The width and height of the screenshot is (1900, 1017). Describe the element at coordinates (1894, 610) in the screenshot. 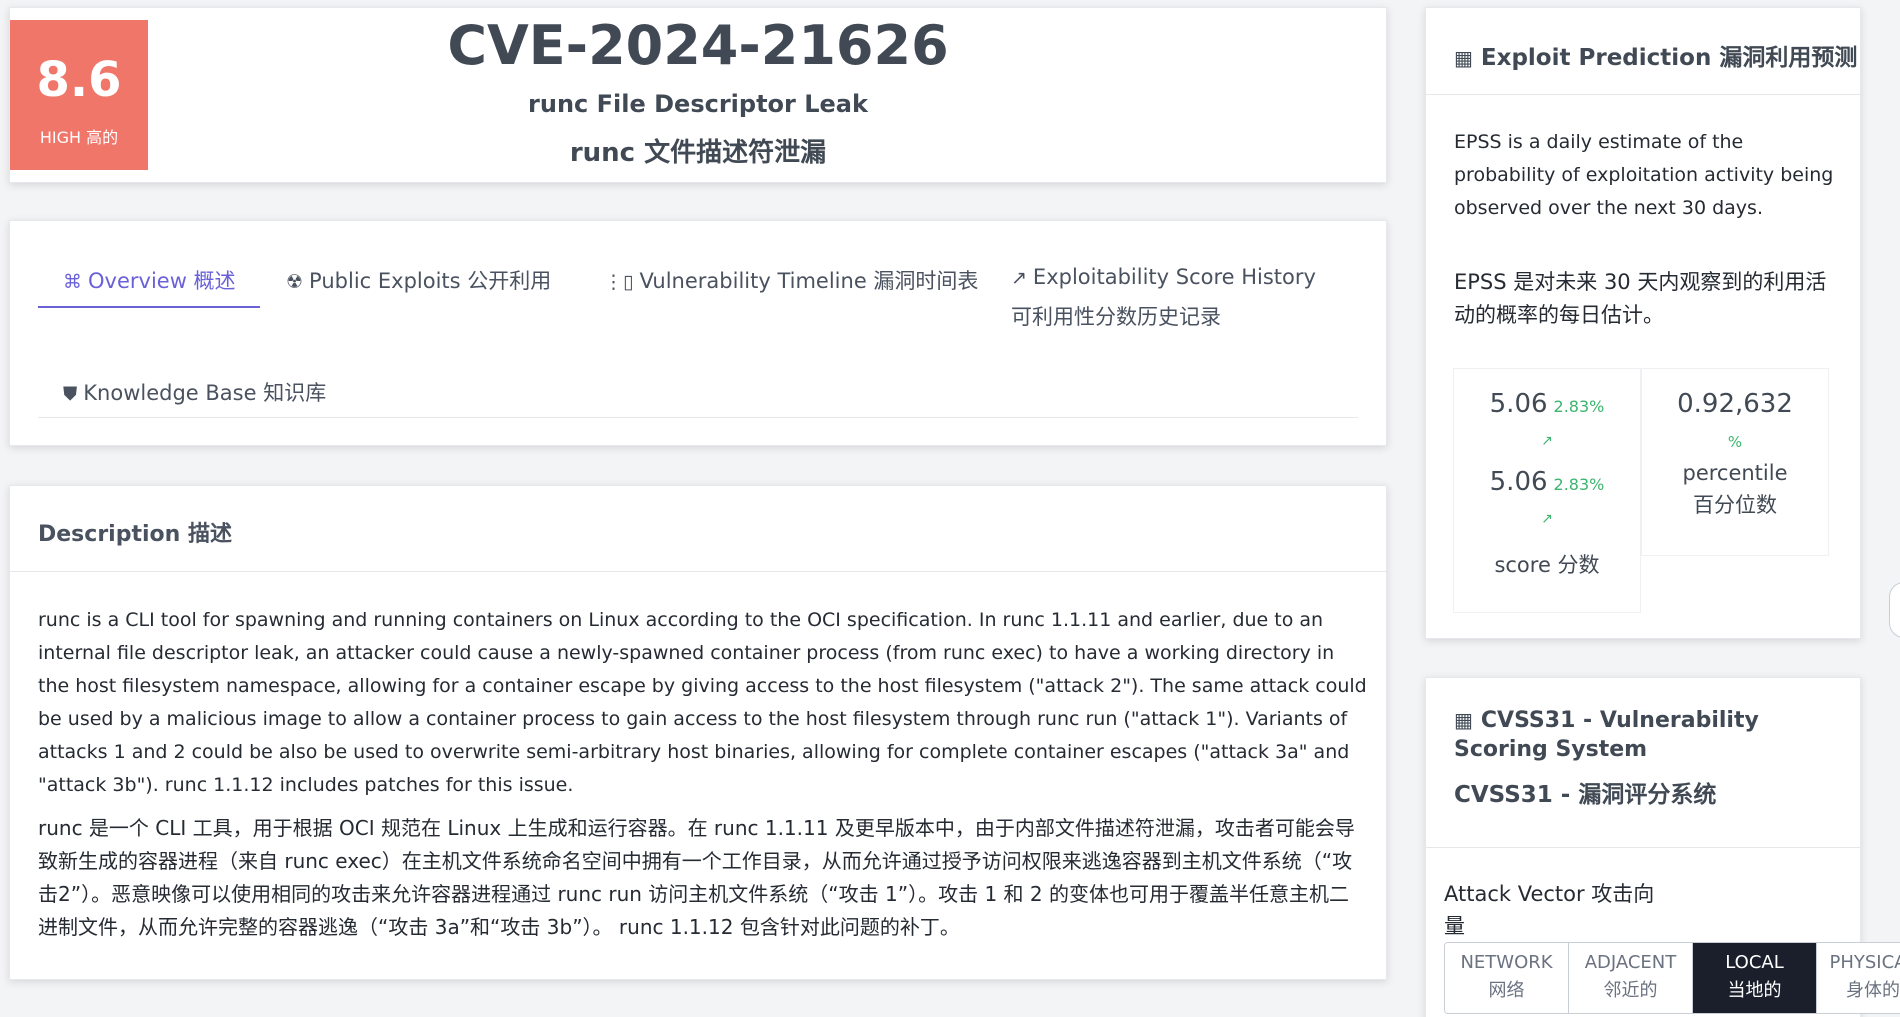

I see `side-panel-handle` at that location.